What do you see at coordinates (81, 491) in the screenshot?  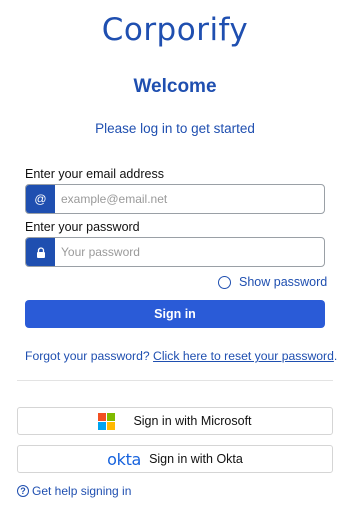 I see `help-link-label: Get help signing in` at bounding box center [81, 491].